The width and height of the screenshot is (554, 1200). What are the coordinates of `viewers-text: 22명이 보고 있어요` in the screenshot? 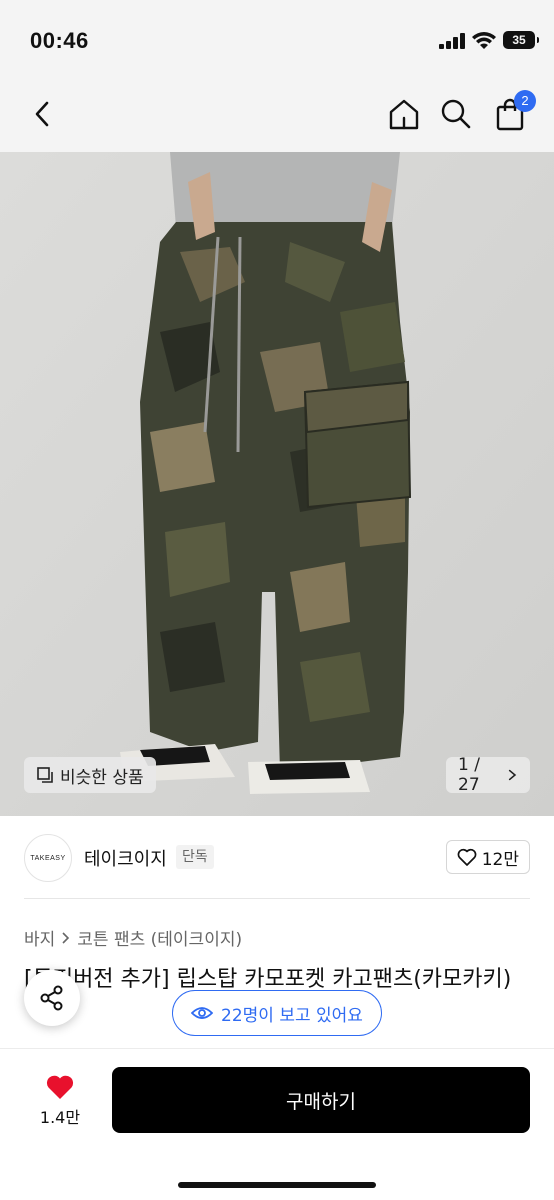 It's located at (292, 1015).